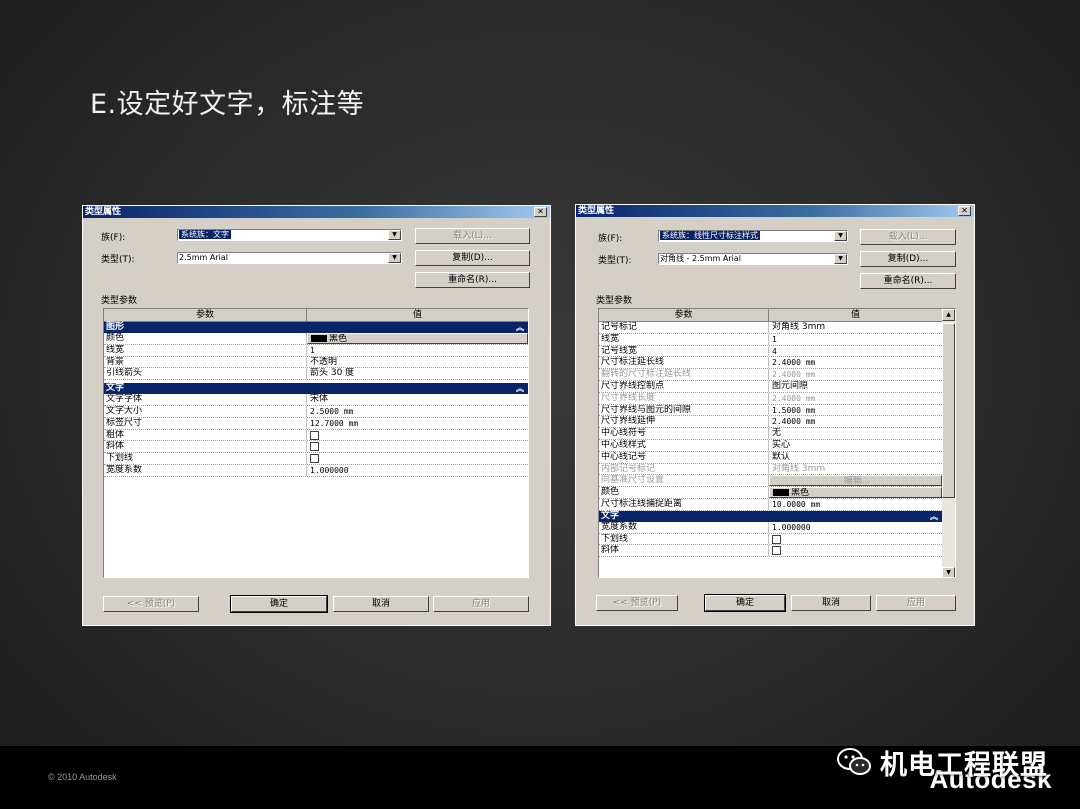 This screenshot has width=1080, height=809. I want to click on vertical-scrollbar: ▲ ▼, so click(948, 443).